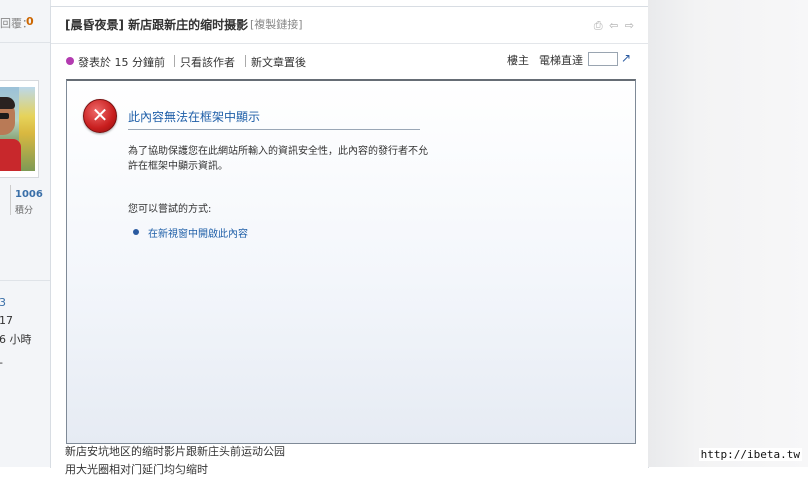 This screenshot has width=808, height=477. I want to click on print-icon: ⎙, so click(598, 25).